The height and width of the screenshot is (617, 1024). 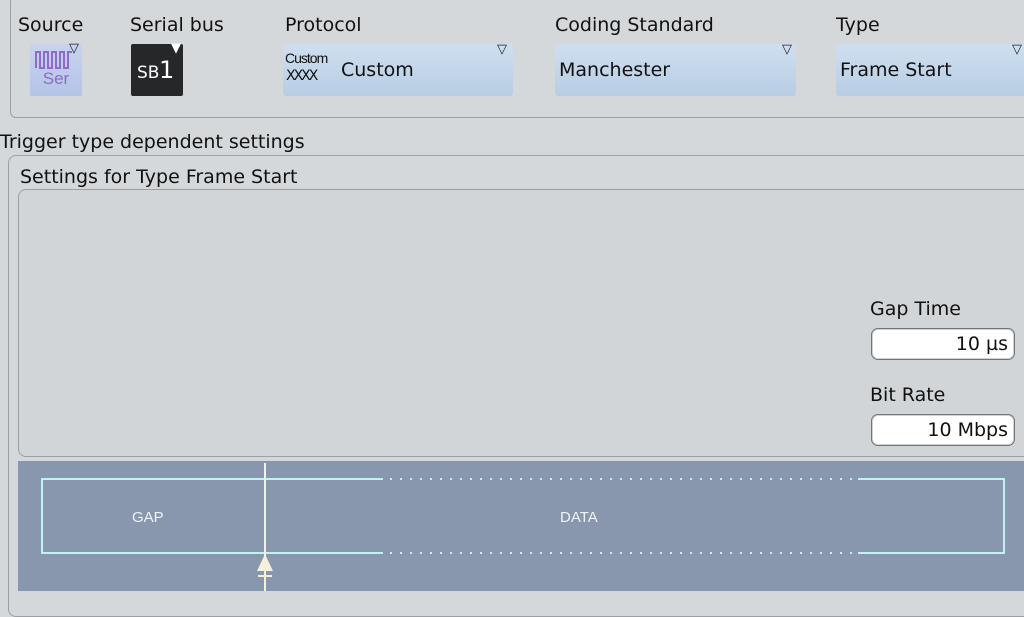 I want to click on data-frame-end-line, so click(x=931, y=516).